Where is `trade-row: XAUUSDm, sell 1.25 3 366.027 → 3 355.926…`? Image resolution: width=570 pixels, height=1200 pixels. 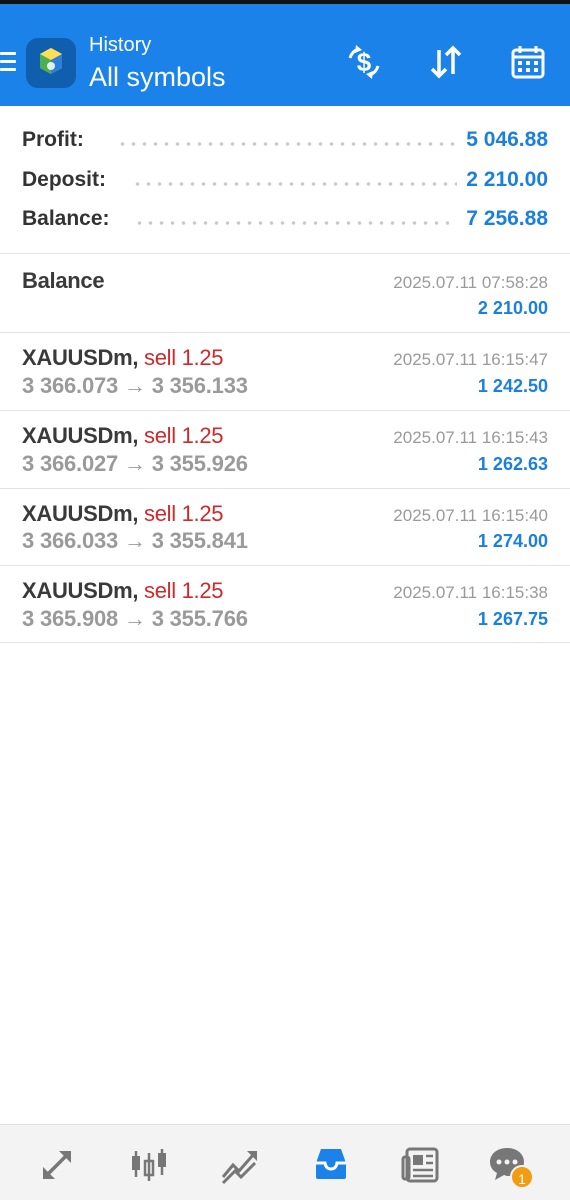
trade-row: XAUUSDm, sell 1.25 3 366.027 → 3 355.926… is located at coordinates (285, 450).